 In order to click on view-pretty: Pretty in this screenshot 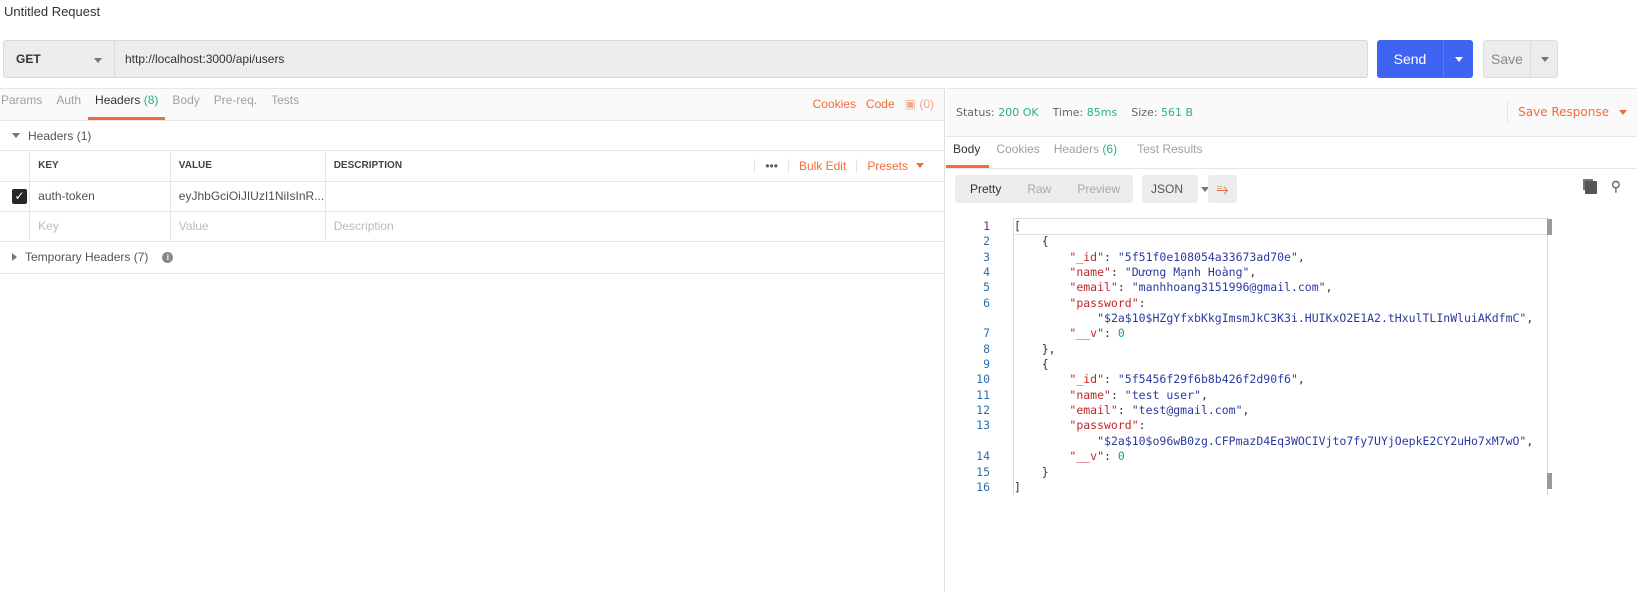, I will do `click(984, 189)`.